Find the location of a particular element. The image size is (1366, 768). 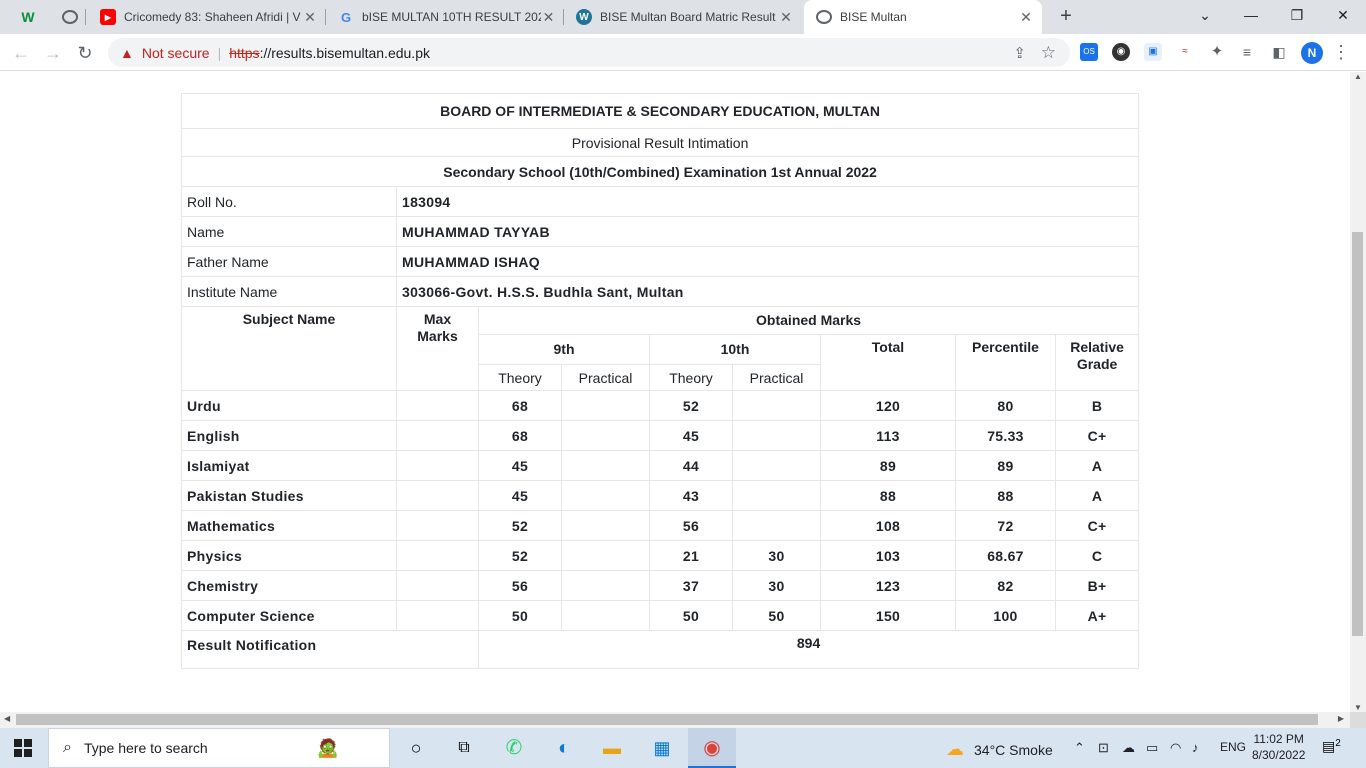

image-extension-icon: ▣ is located at coordinates (1153, 52).